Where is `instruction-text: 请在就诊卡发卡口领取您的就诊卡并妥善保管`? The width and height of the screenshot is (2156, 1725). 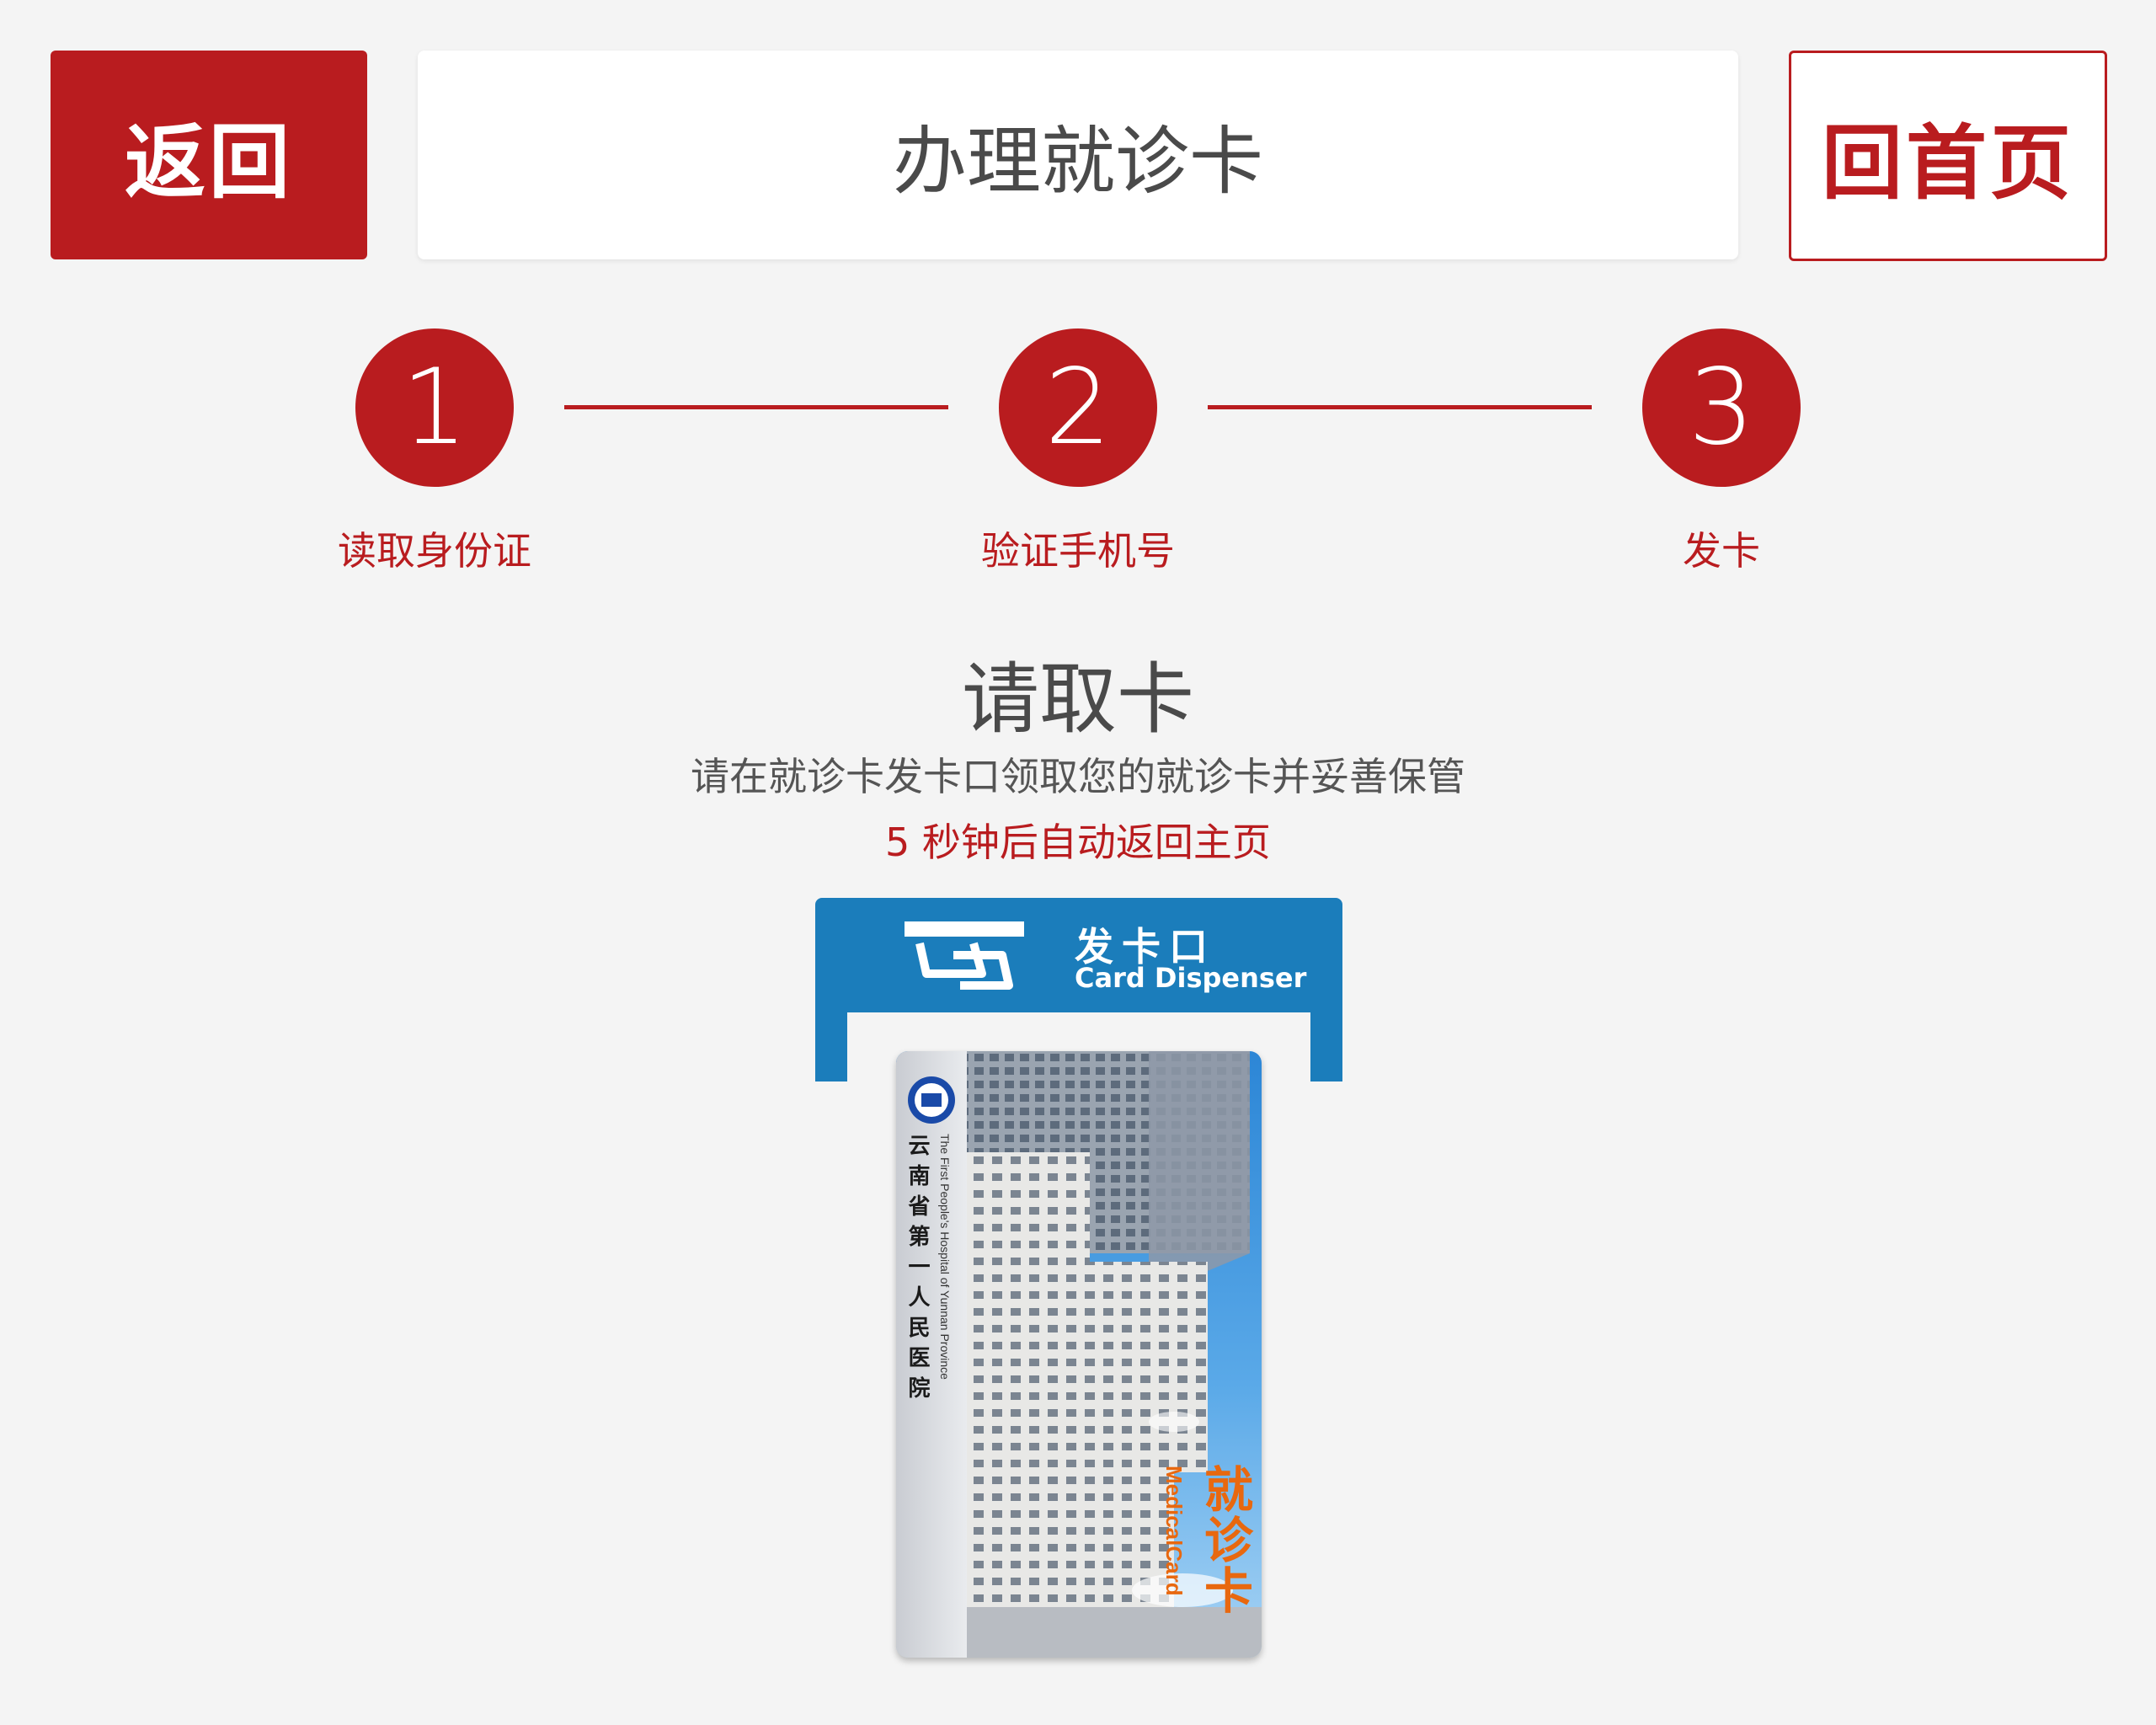
instruction-text: 请在就诊卡发卡口领取您的就诊卡并妥善保管 is located at coordinates (1078, 776).